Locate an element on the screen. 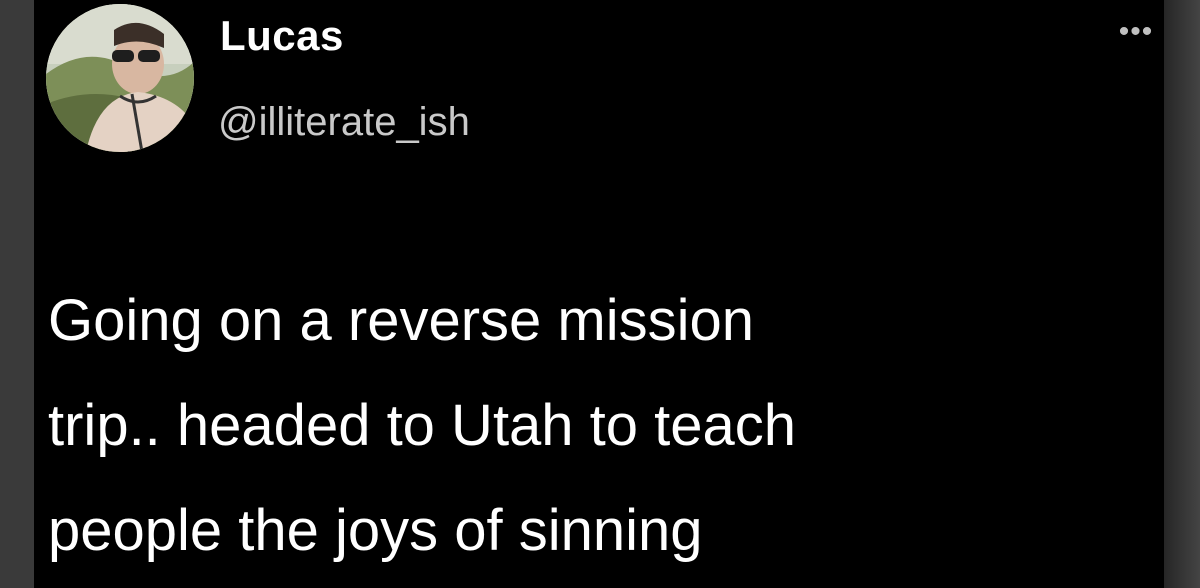  user-handle: @illiterate_ish is located at coordinates (344, 122).